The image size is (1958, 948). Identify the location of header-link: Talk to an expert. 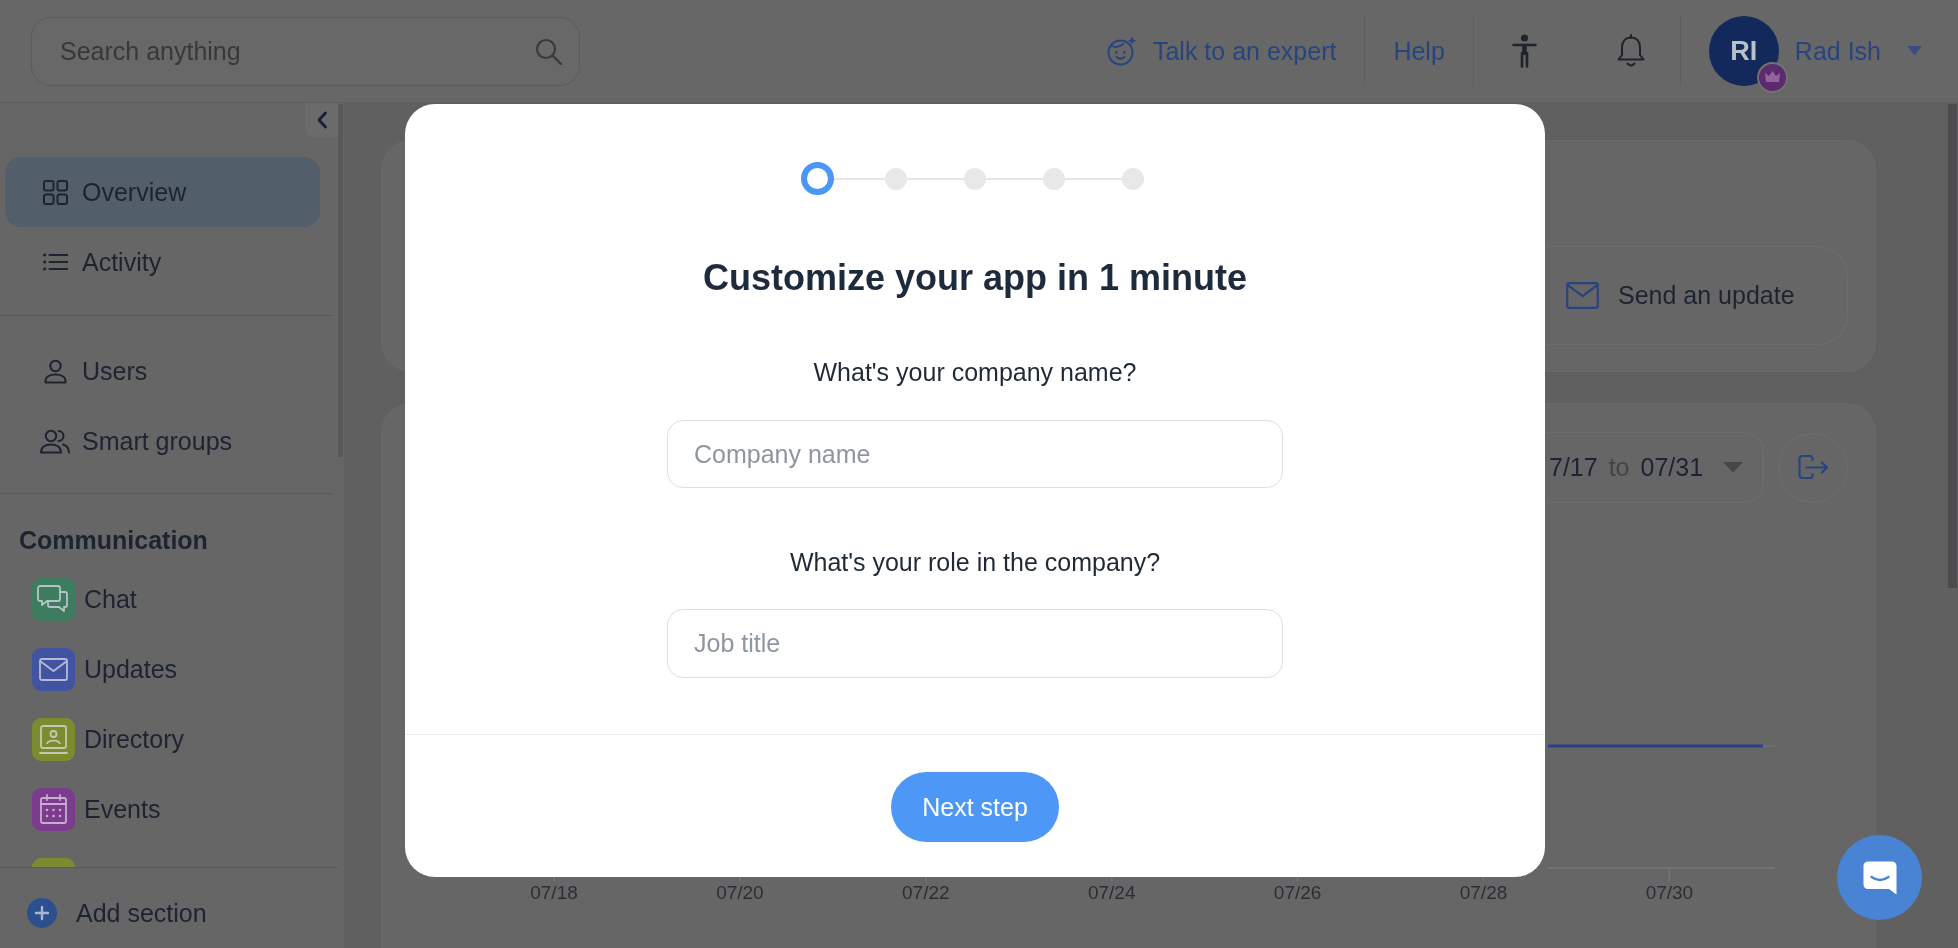
(1221, 51).